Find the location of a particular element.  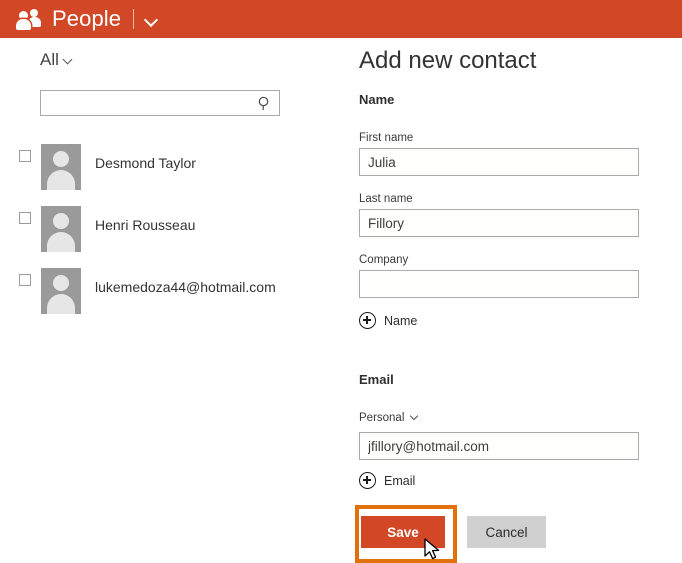

company-label: Company is located at coordinates (384, 260).